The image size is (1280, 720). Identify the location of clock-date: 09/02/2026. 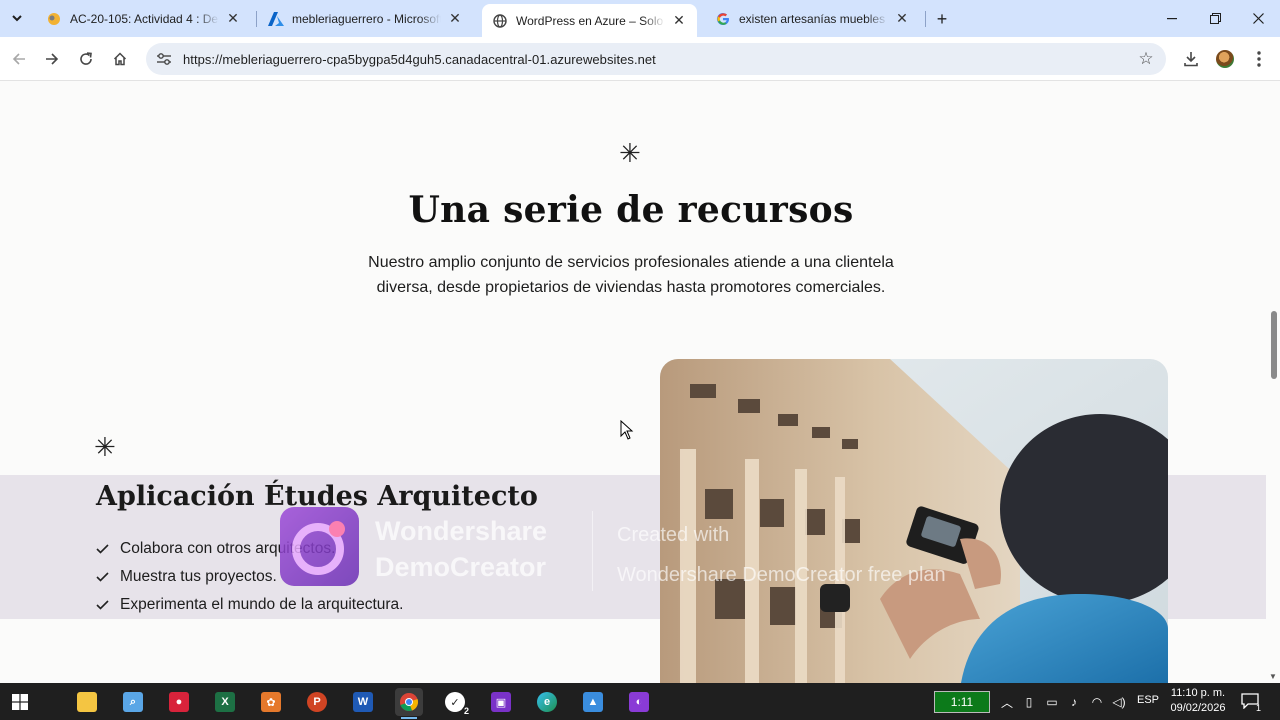
(1198, 708).